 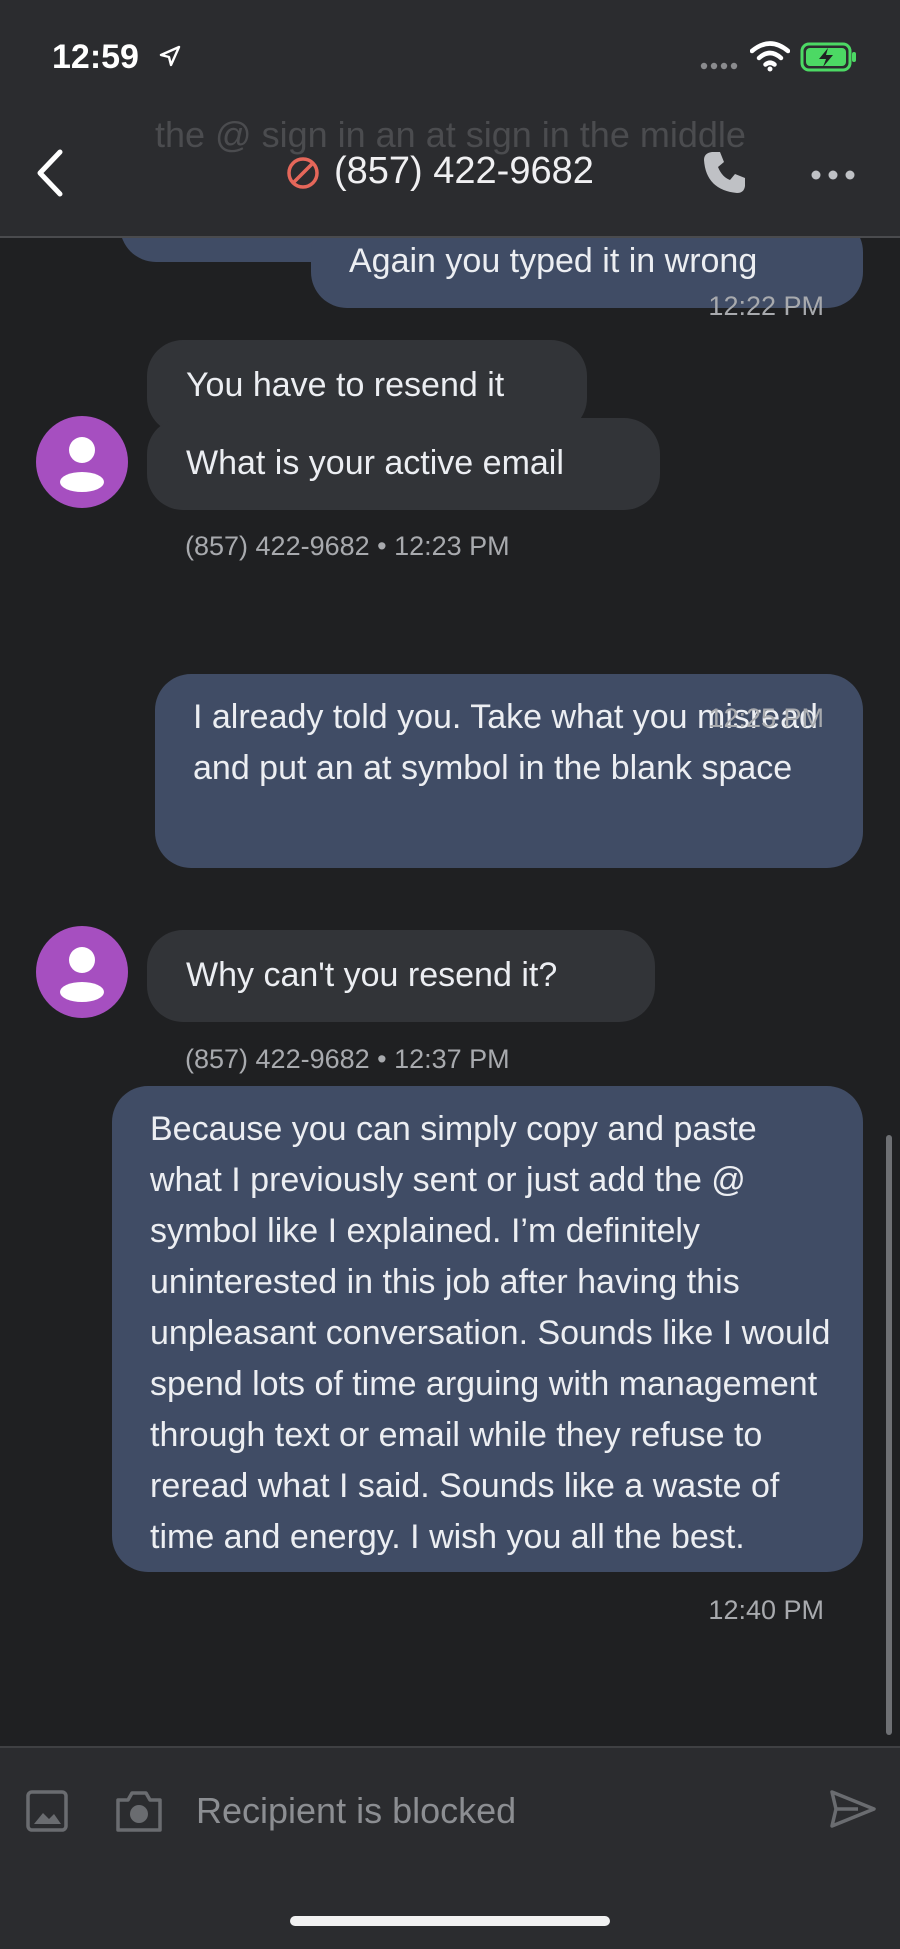 What do you see at coordinates (450, 55) in the screenshot?
I see `status-bar: 12:59` at bounding box center [450, 55].